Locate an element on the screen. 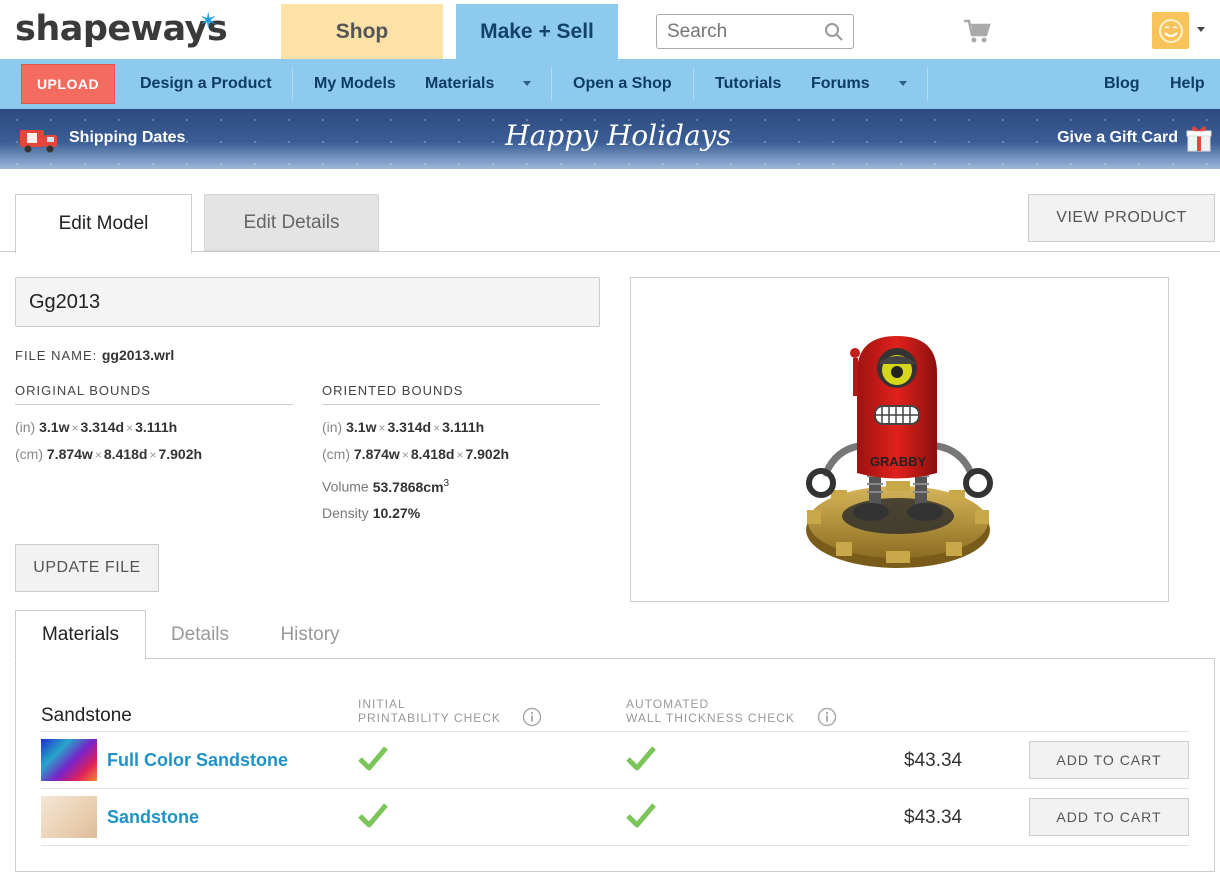 This screenshot has width=1220, height=880. cart-icon is located at coordinates (977, 31).